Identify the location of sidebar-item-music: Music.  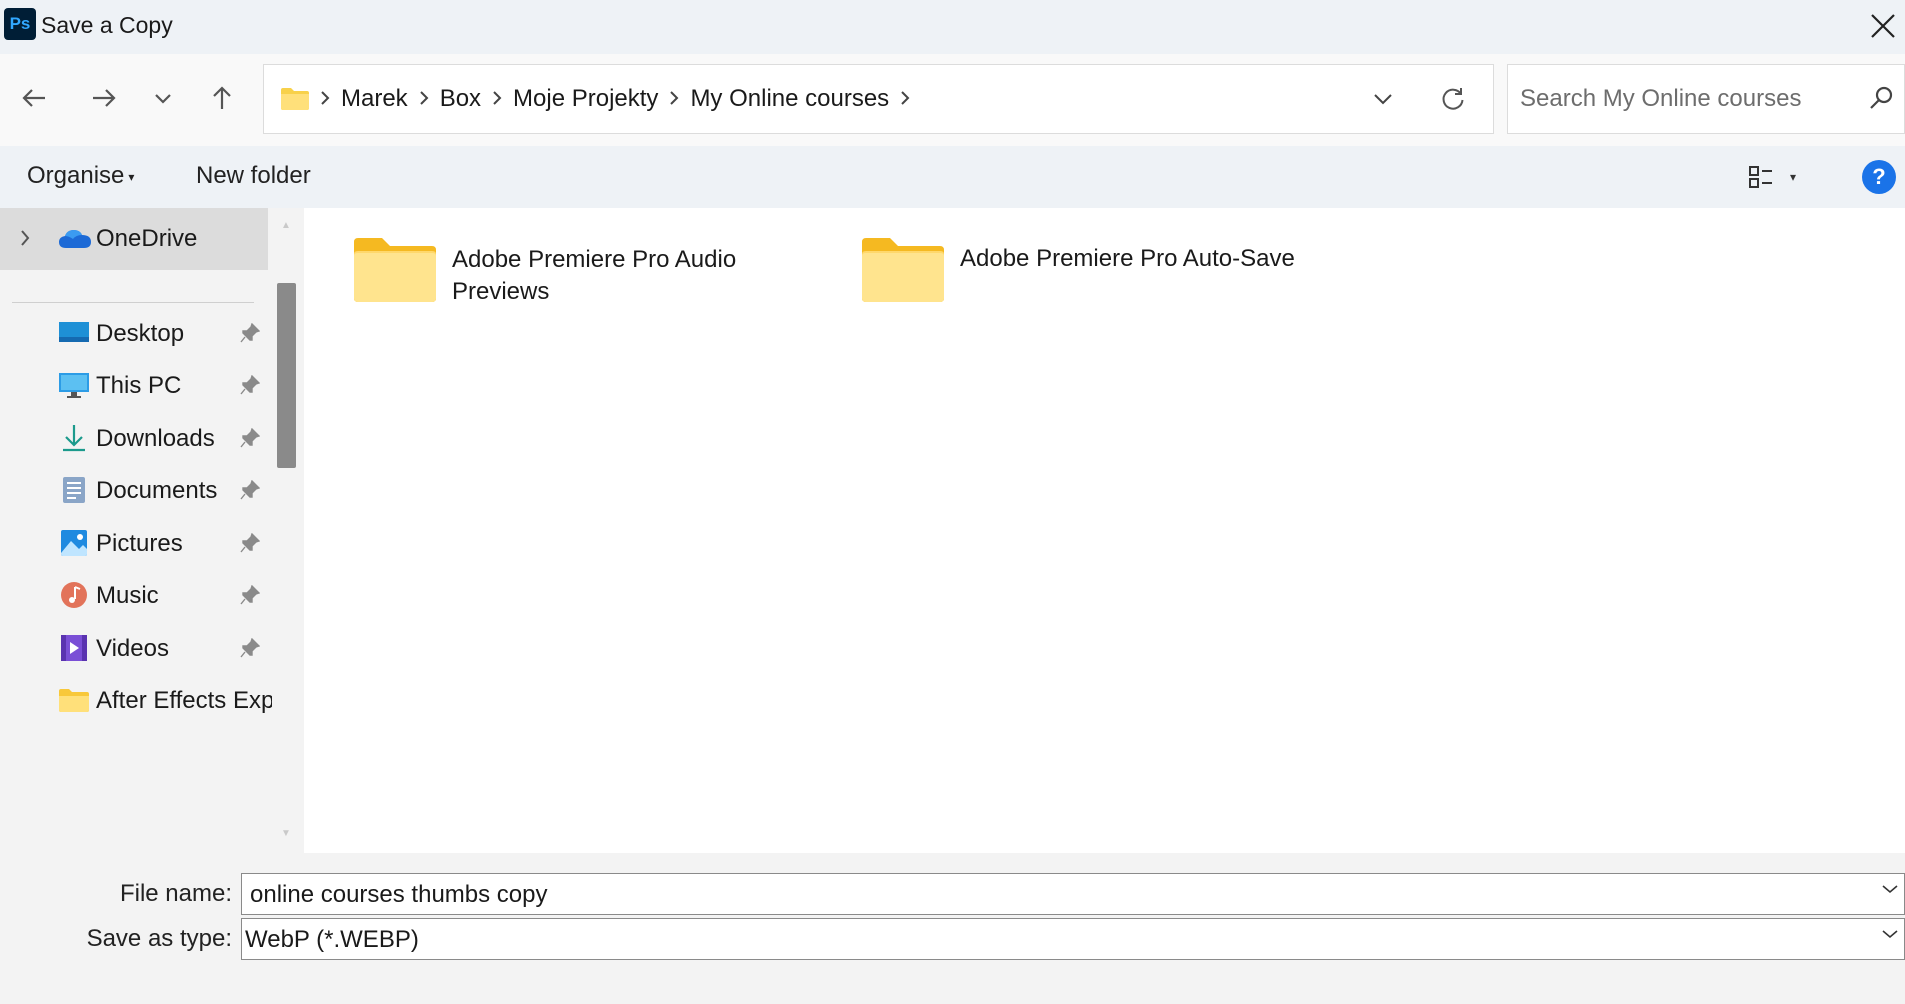
(134, 595).